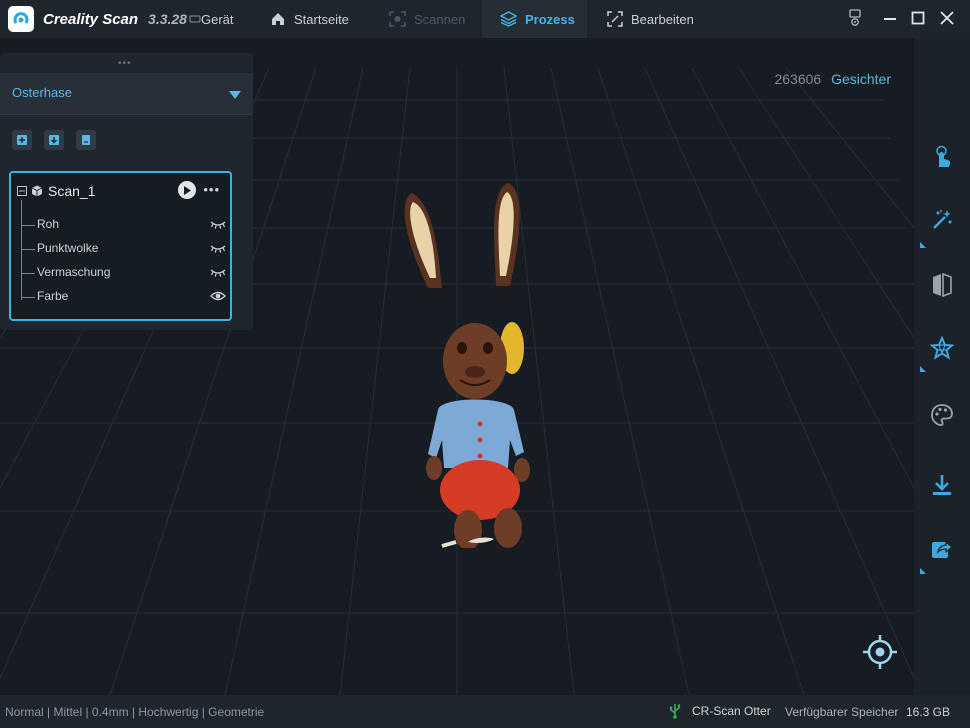 The width and height of the screenshot is (970, 728). Describe the element at coordinates (550, 19) in the screenshot. I see `tab-process-label: Prozess` at that location.